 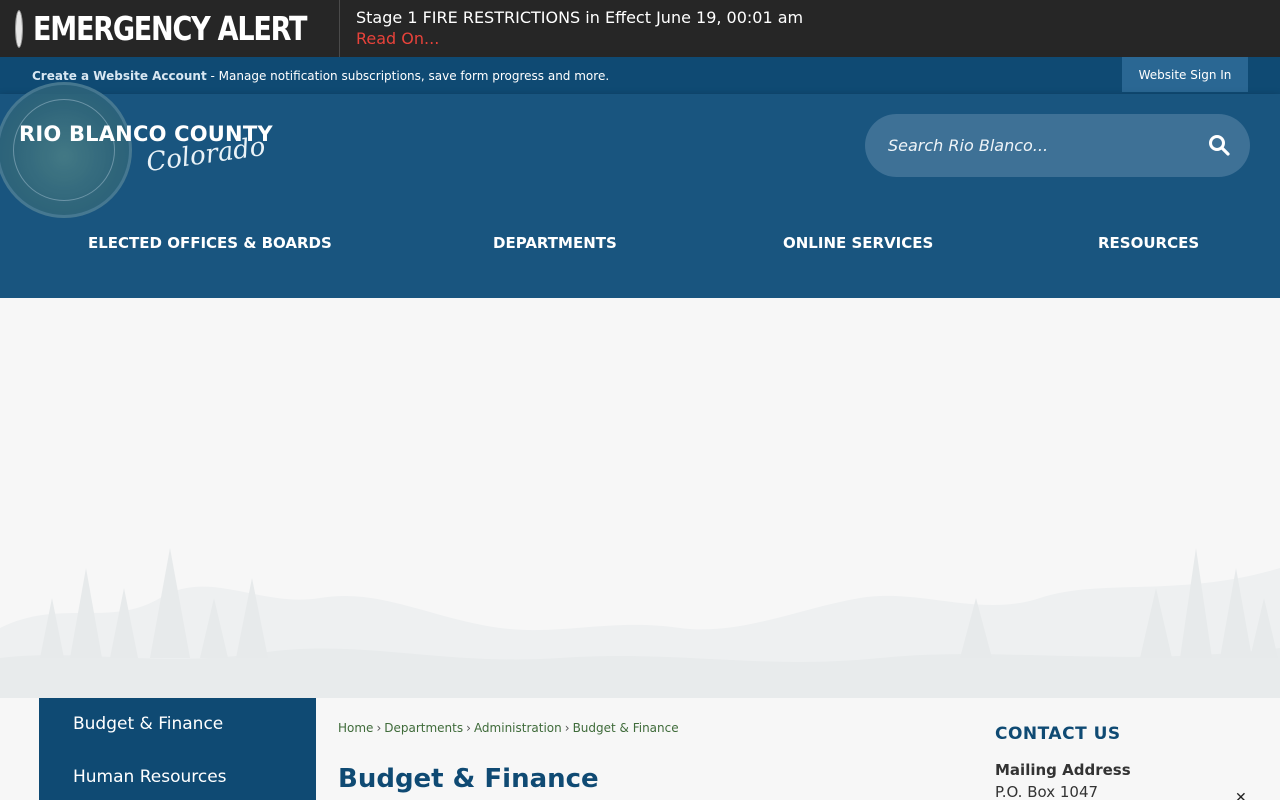 I want to click on mailing-address-label: Mailing Address, so click(x=1063, y=770).